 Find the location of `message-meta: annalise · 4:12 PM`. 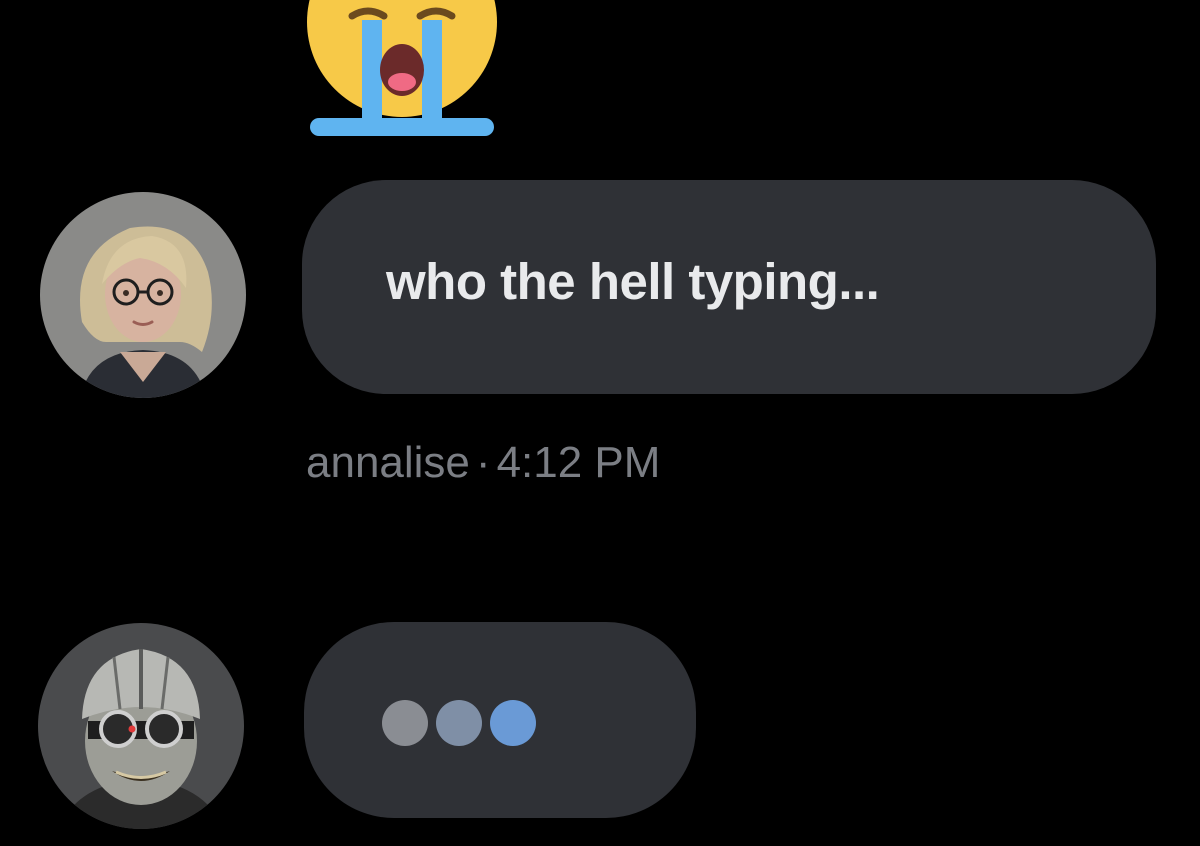

message-meta: annalise · 4:12 PM is located at coordinates (483, 463).